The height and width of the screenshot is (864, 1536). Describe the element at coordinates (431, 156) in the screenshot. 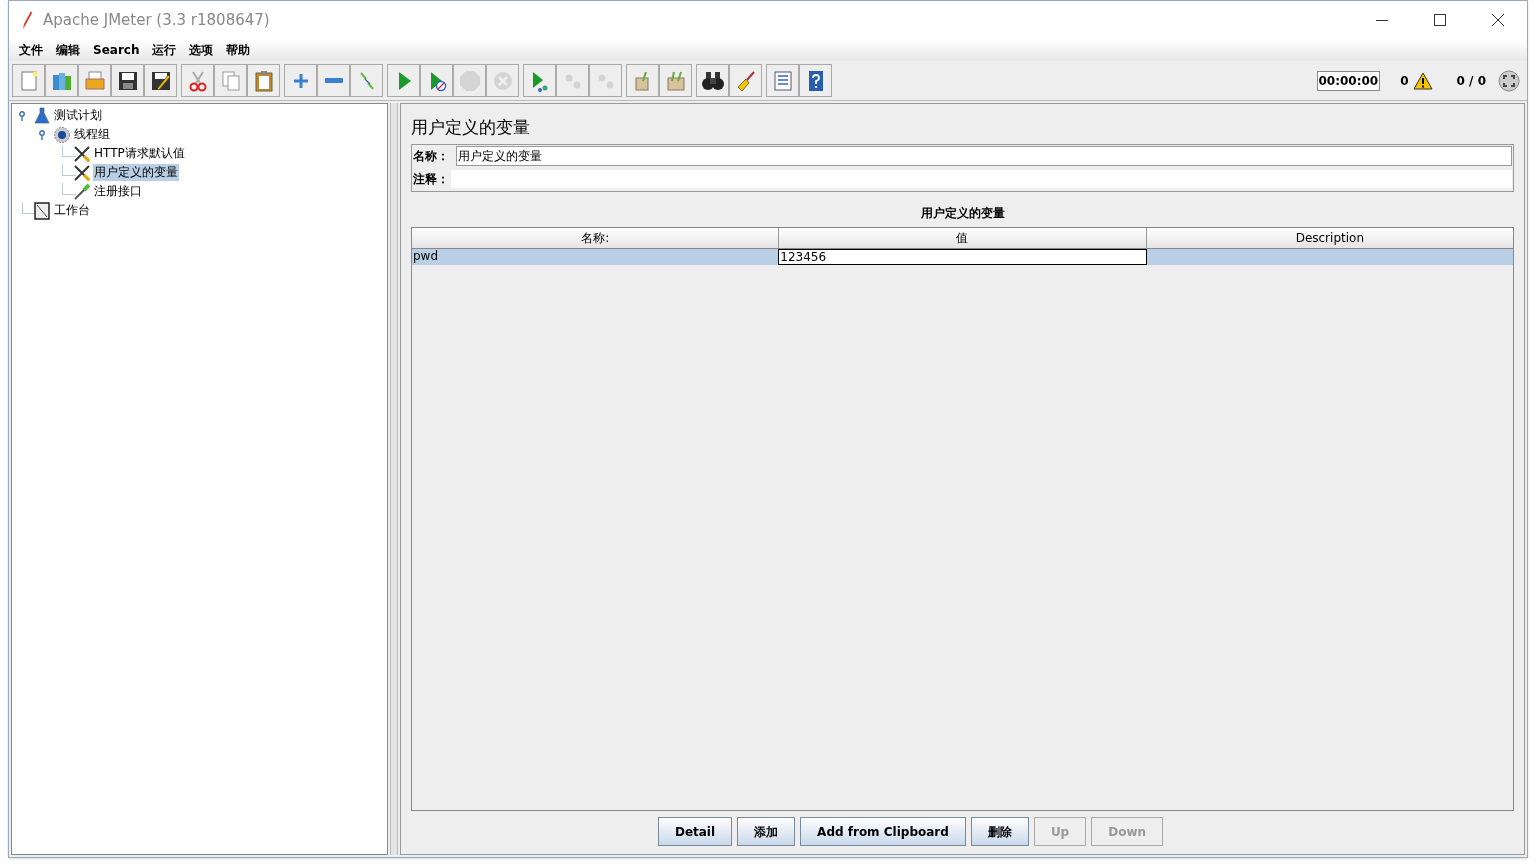

I see `field-label: 名称：` at that location.